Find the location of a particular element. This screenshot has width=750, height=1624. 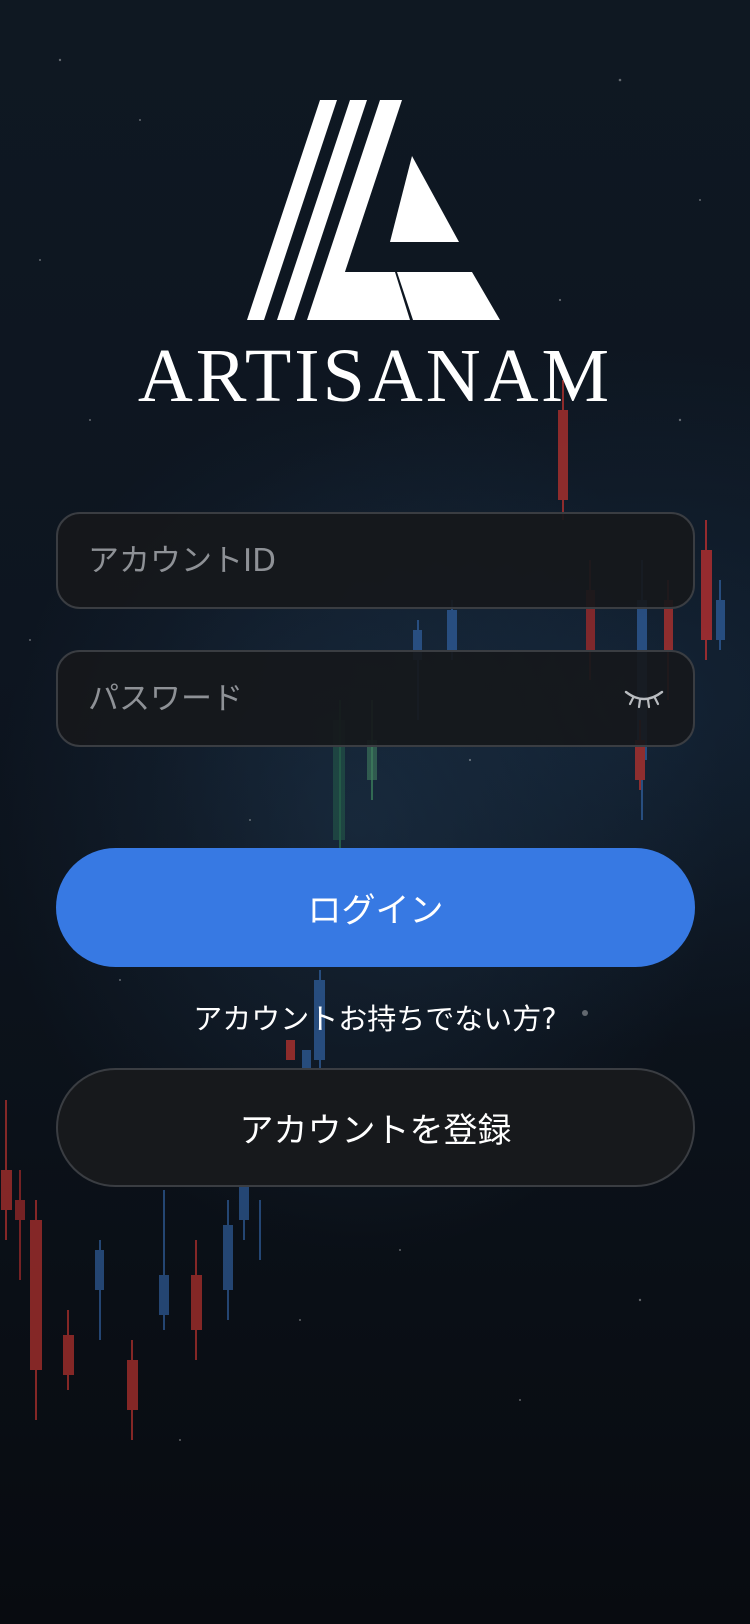

login-button: ログイン is located at coordinates (375, 907).